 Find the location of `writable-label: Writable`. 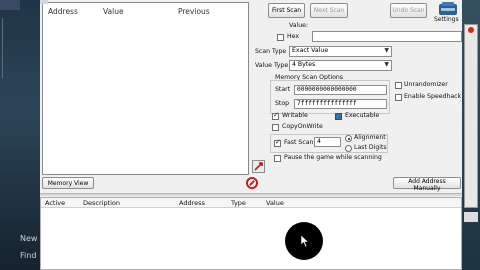

writable-label: Writable is located at coordinates (295, 115).